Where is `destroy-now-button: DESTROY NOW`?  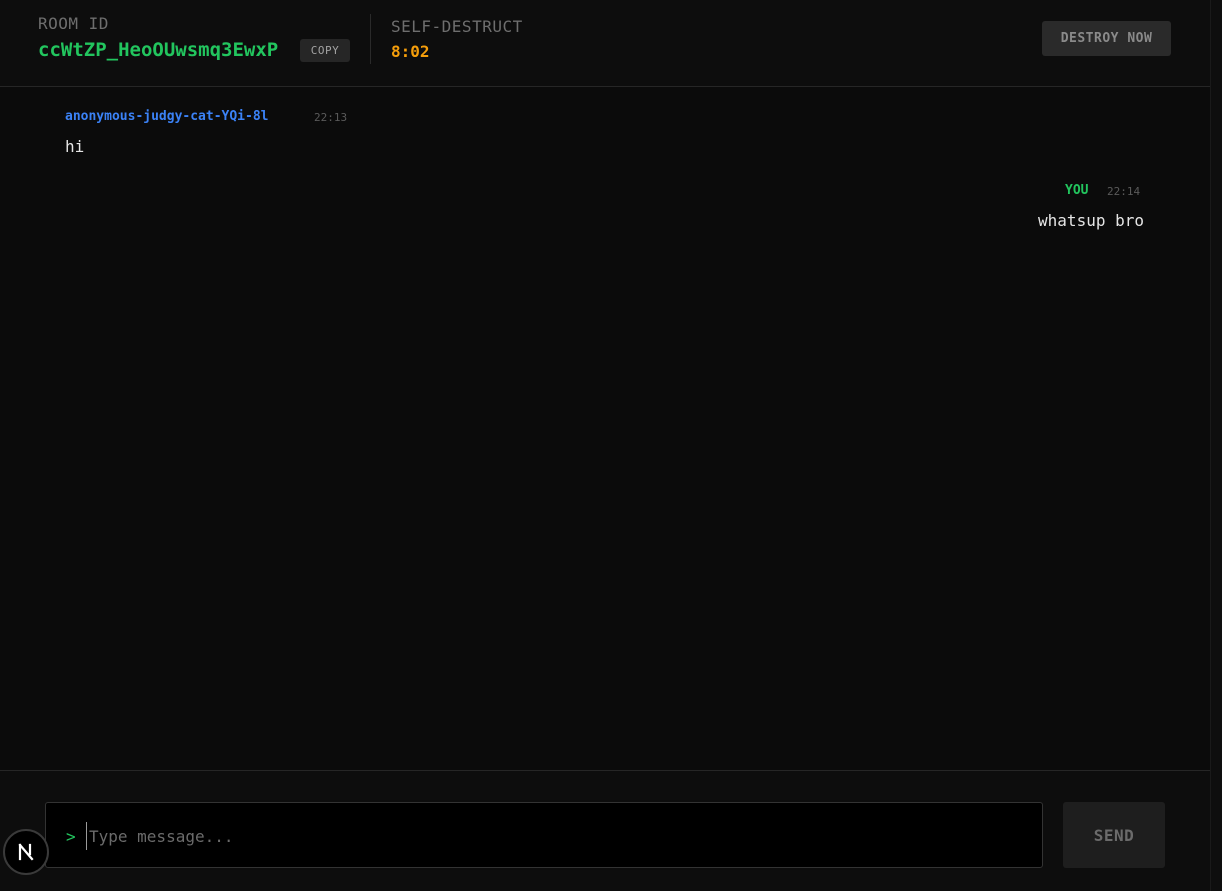 destroy-now-button: DESTROY NOW is located at coordinates (1106, 38).